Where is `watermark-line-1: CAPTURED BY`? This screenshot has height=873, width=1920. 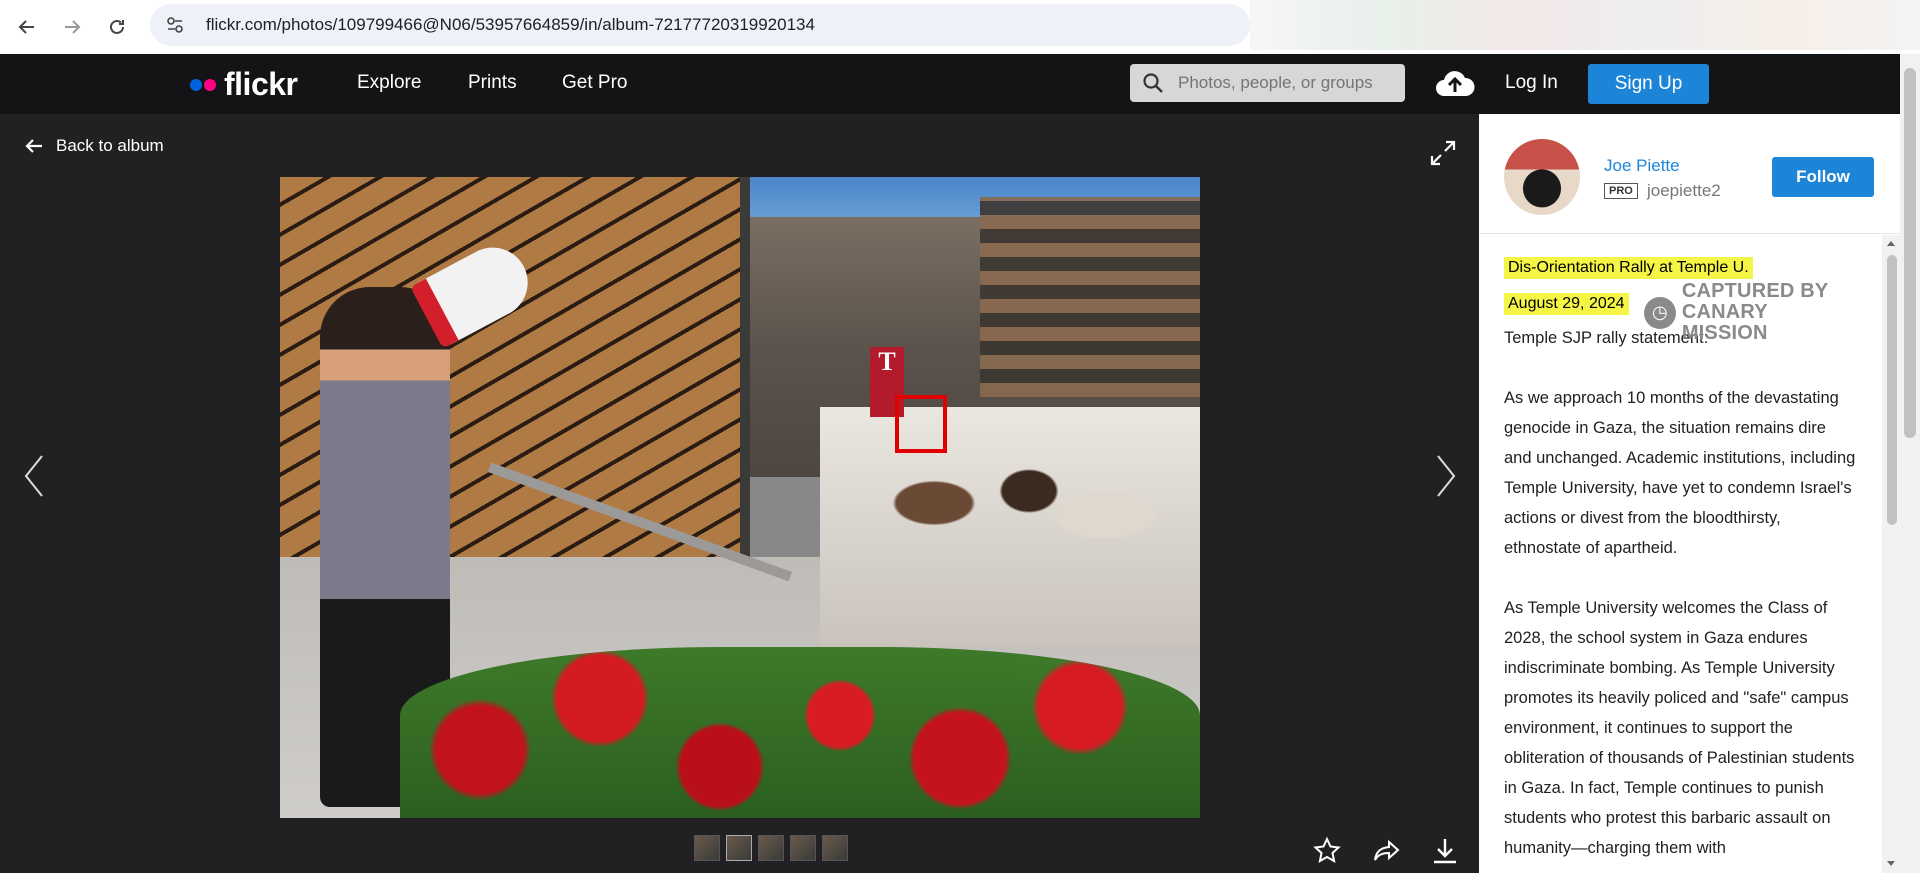
watermark-line-1: CAPTURED BY is located at coordinates (1755, 291).